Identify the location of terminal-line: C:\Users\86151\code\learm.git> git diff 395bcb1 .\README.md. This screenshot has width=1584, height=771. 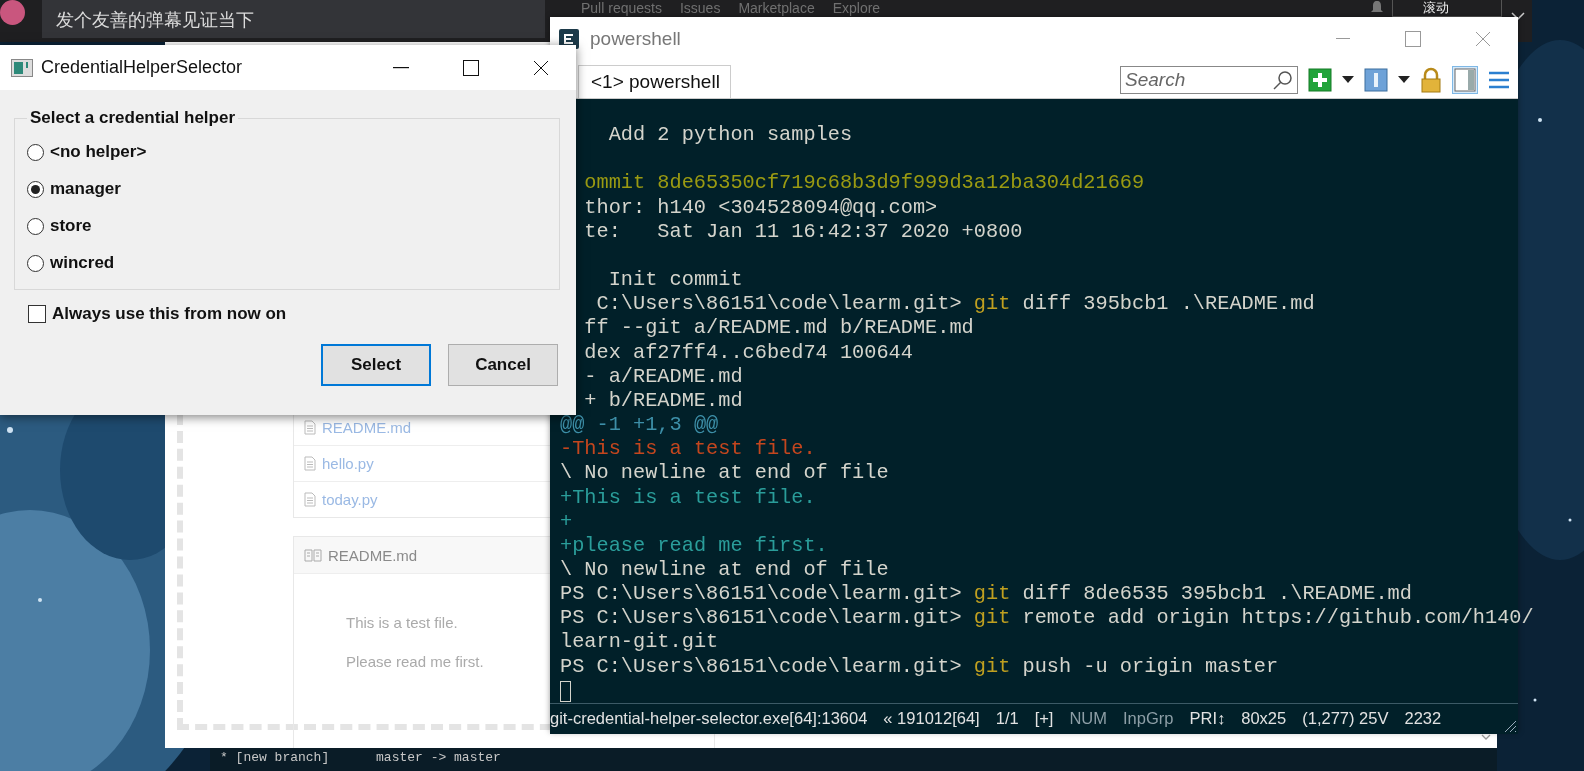
(955, 304).